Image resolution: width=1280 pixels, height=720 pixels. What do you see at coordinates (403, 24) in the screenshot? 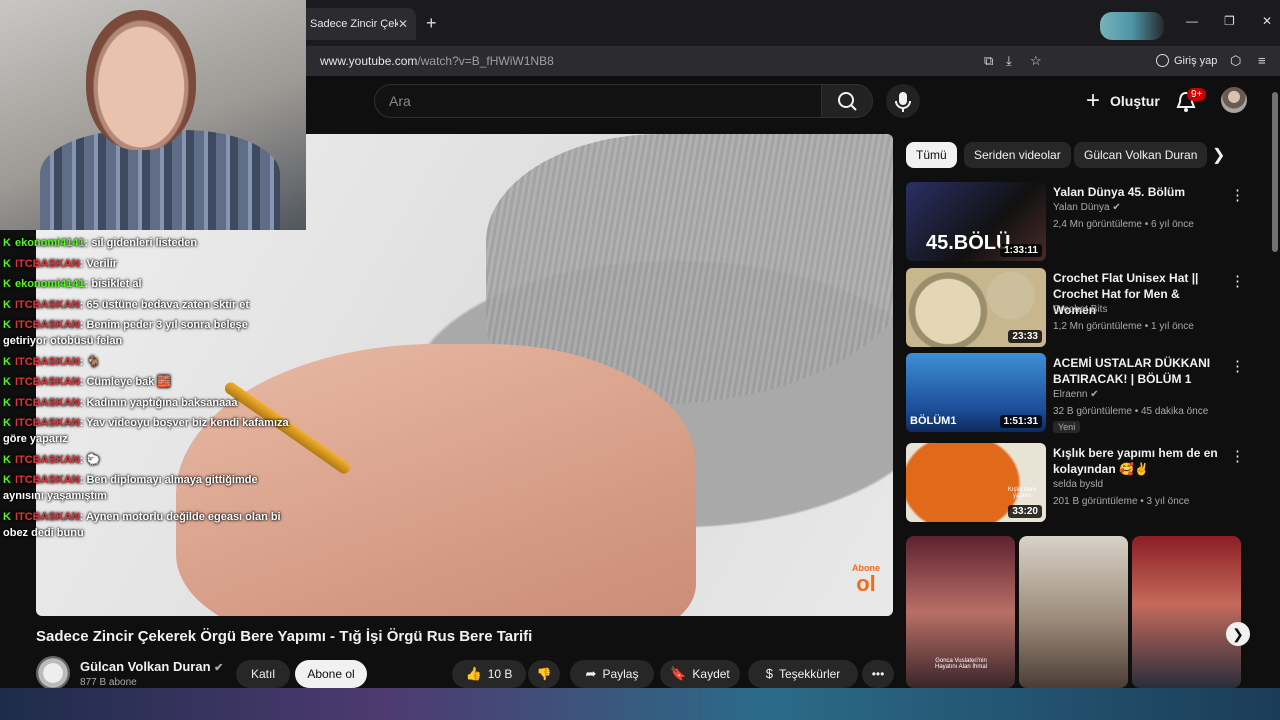
I see `tab-close-icon: ✕` at bounding box center [403, 24].